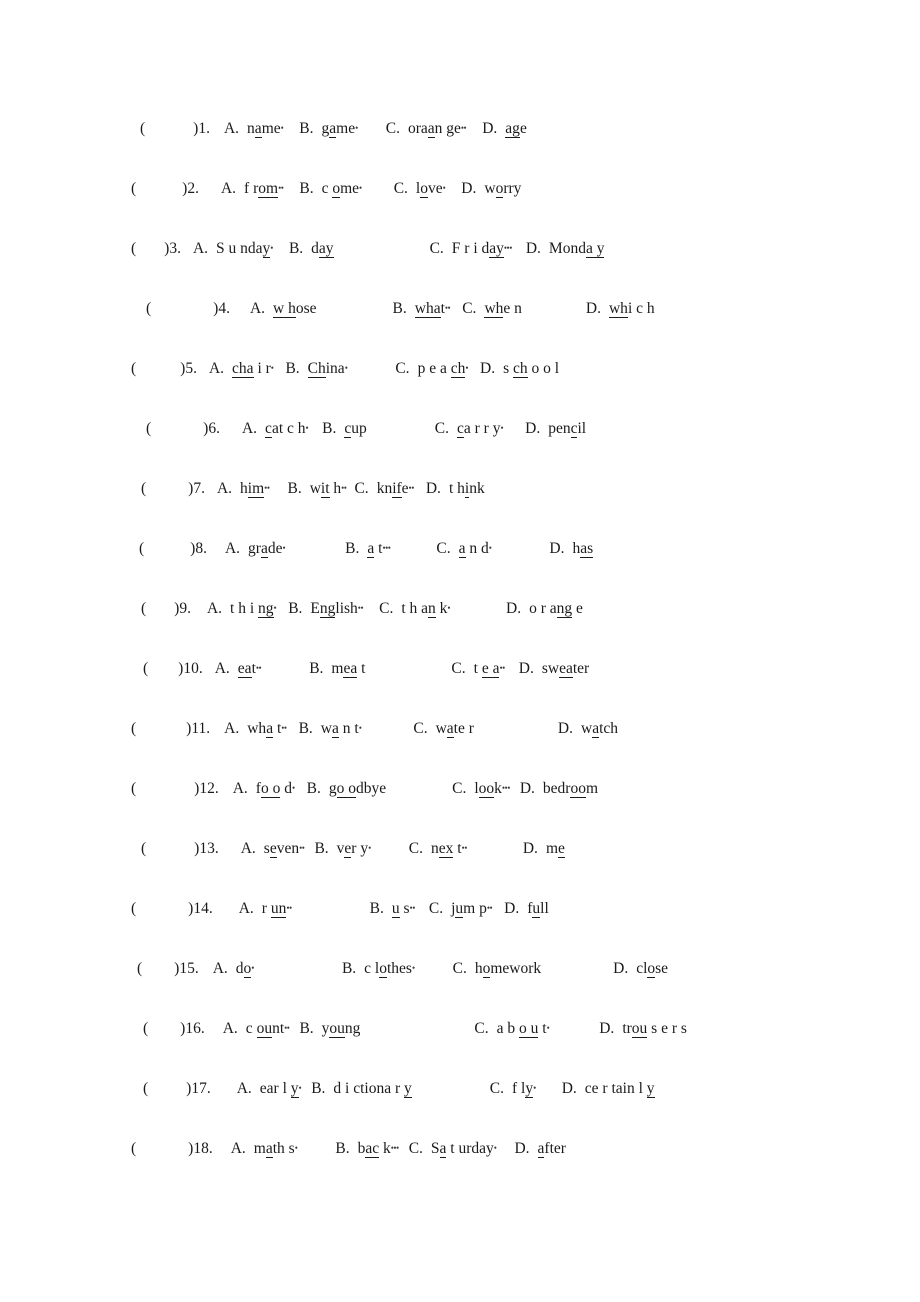 The height and width of the screenshot is (1302, 920). I want to click on answer-option: B. what••, so click(422, 309).